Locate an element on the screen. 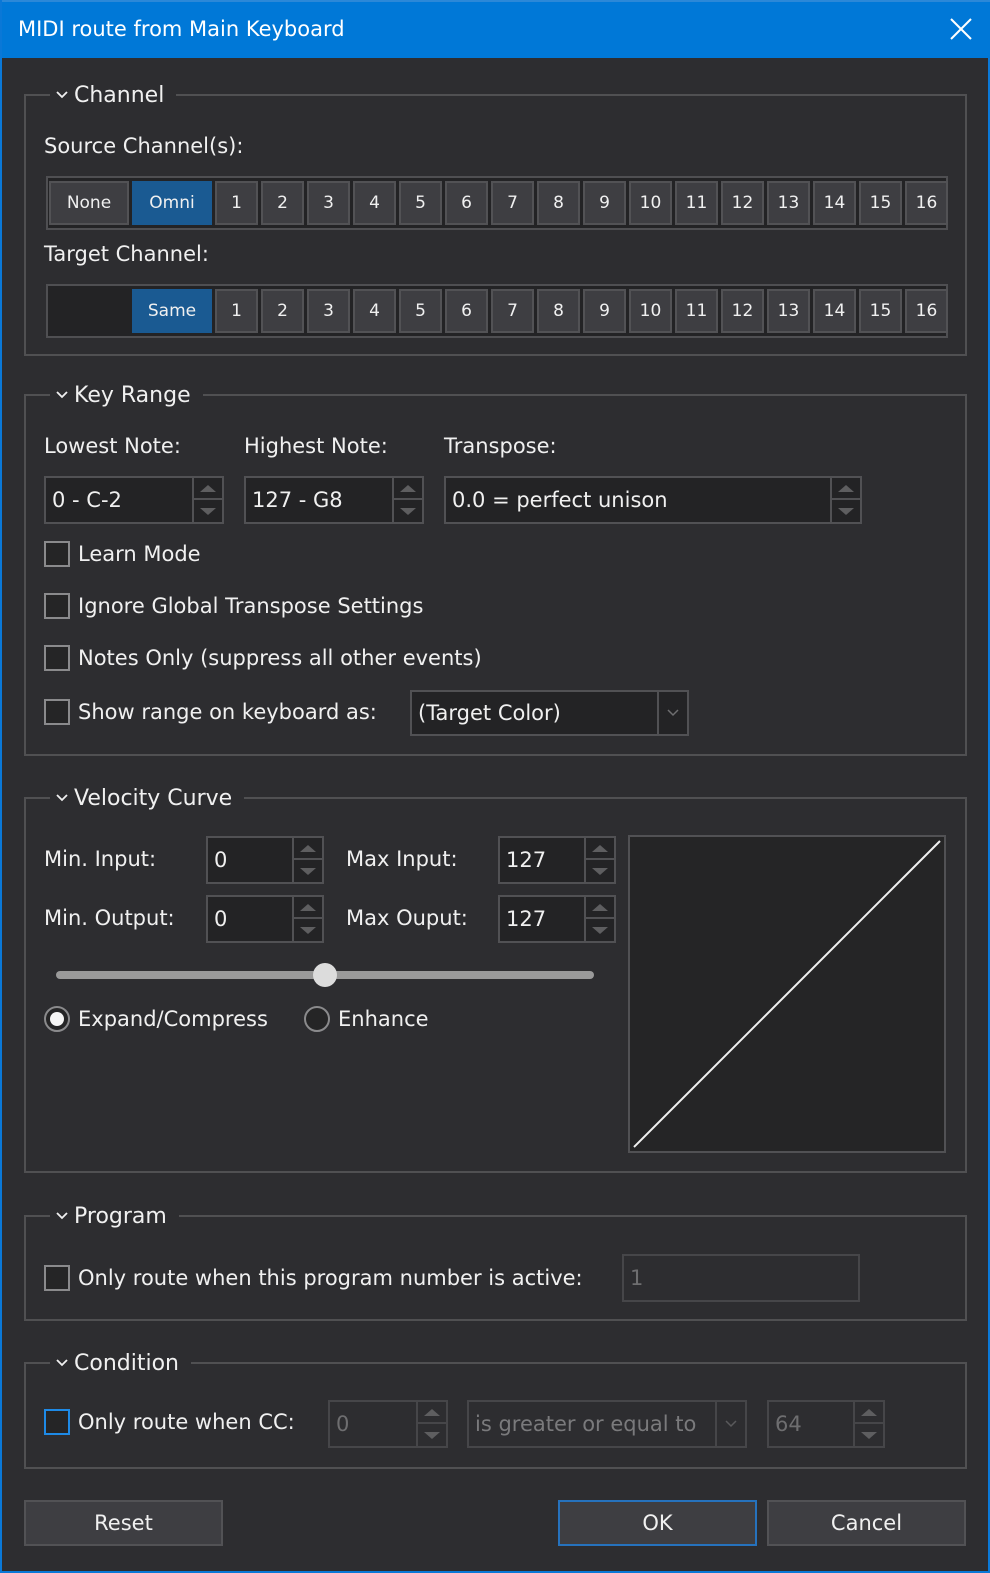 The width and height of the screenshot is (990, 1573). cc-value-increment is located at coordinates (869, 1413).